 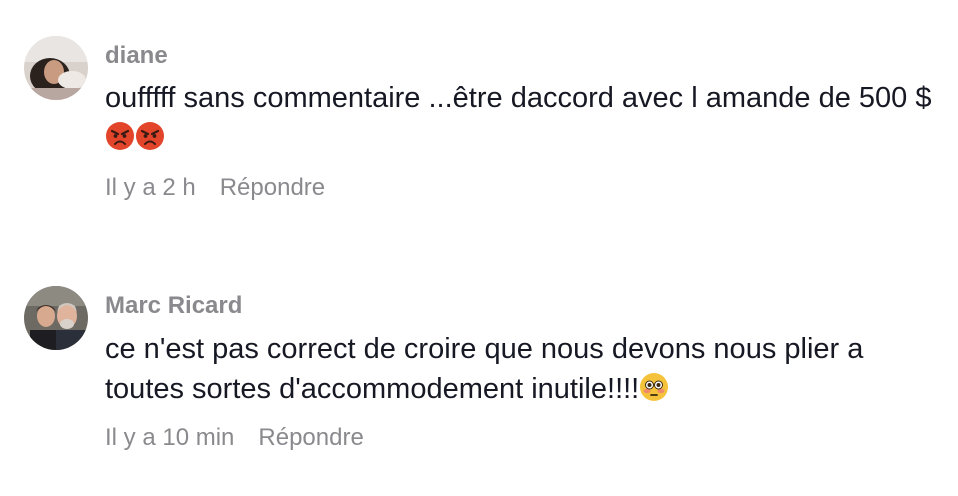 What do you see at coordinates (136, 56) in the screenshot?
I see `comment-username: diane` at bounding box center [136, 56].